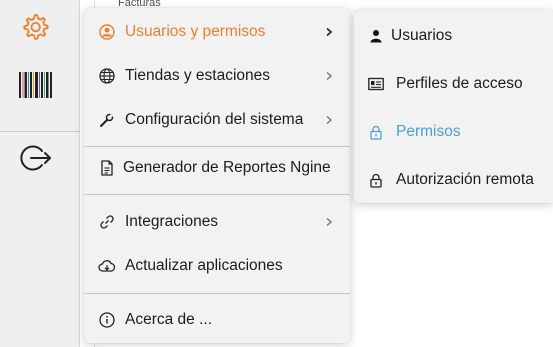 The width and height of the screenshot is (553, 347). Describe the element at coordinates (214, 119) in the screenshot. I see `menu-item-label: Configuración del sistema` at that location.